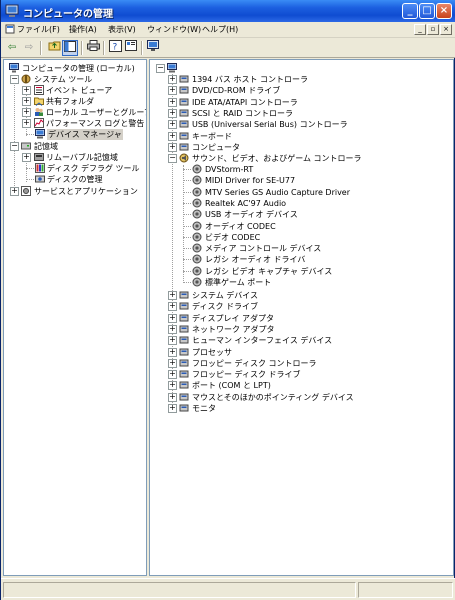 The image size is (455, 600). I want to click on device-category-label: フロッピー ディスク ドライブ, so click(246, 375).